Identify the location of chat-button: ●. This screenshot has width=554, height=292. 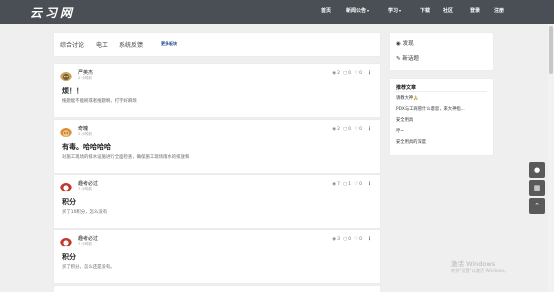
(537, 170).